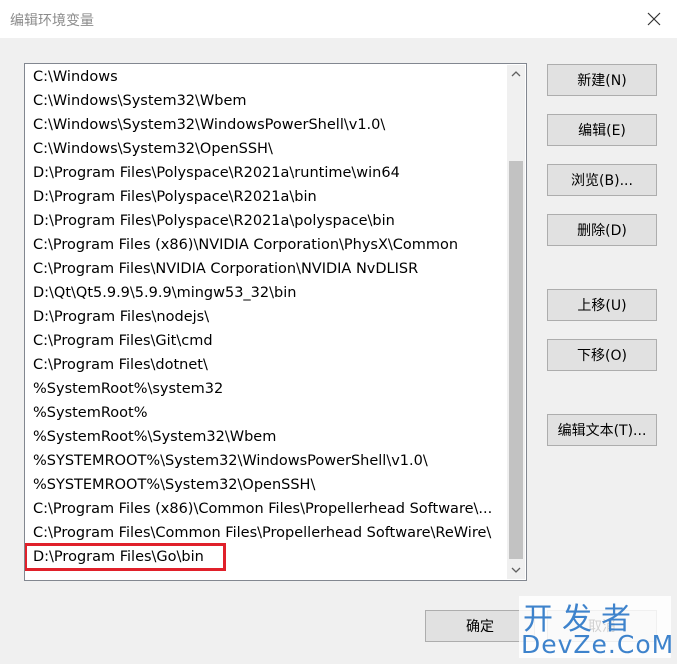 The image size is (677, 664). Describe the element at coordinates (265, 101) in the screenshot. I see `list-item: C:\Windows\System32\Wbem` at that location.